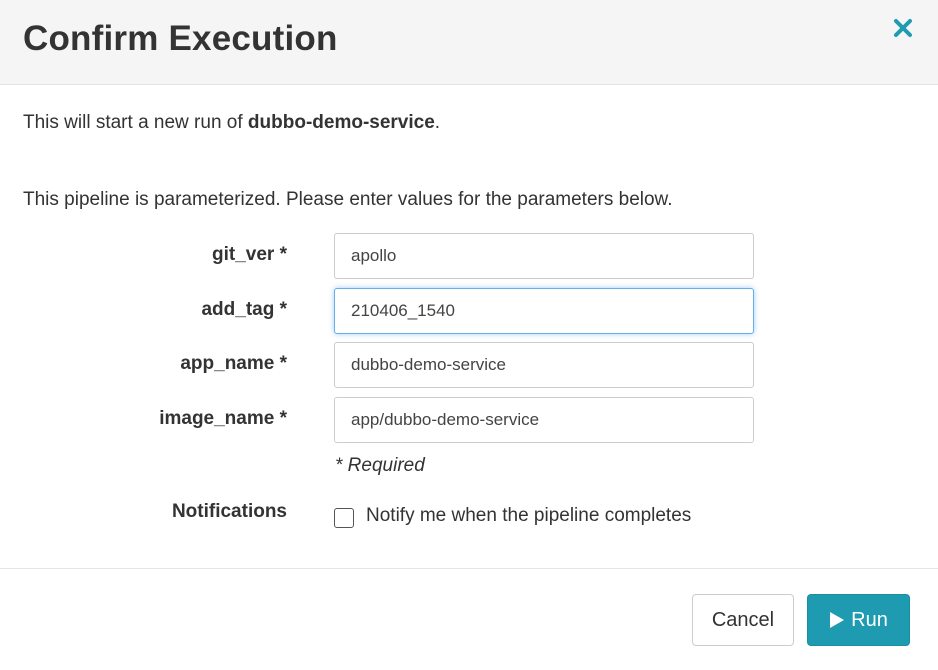 This screenshot has height=670, width=938. I want to click on pipeline-name: dubbo-demo-service, so click(341, 122).